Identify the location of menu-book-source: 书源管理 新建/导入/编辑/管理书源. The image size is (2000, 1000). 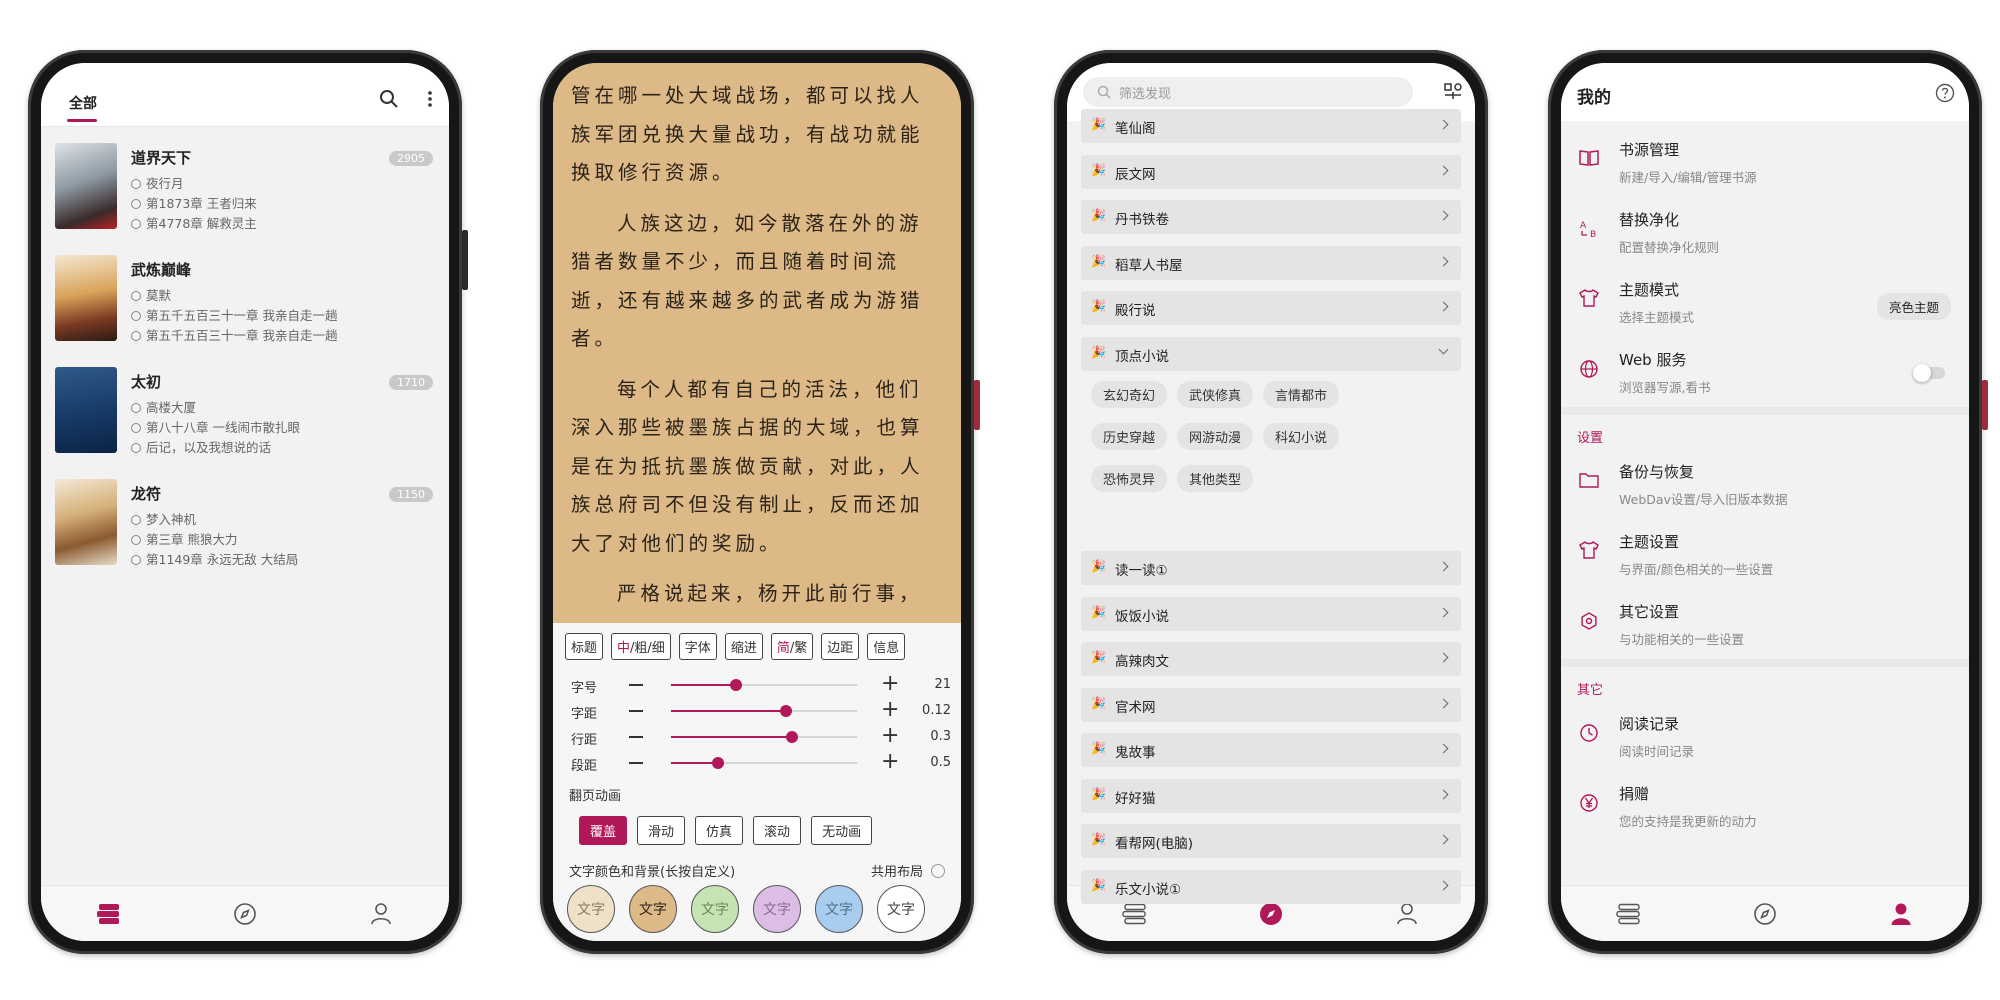
(1765, 160).